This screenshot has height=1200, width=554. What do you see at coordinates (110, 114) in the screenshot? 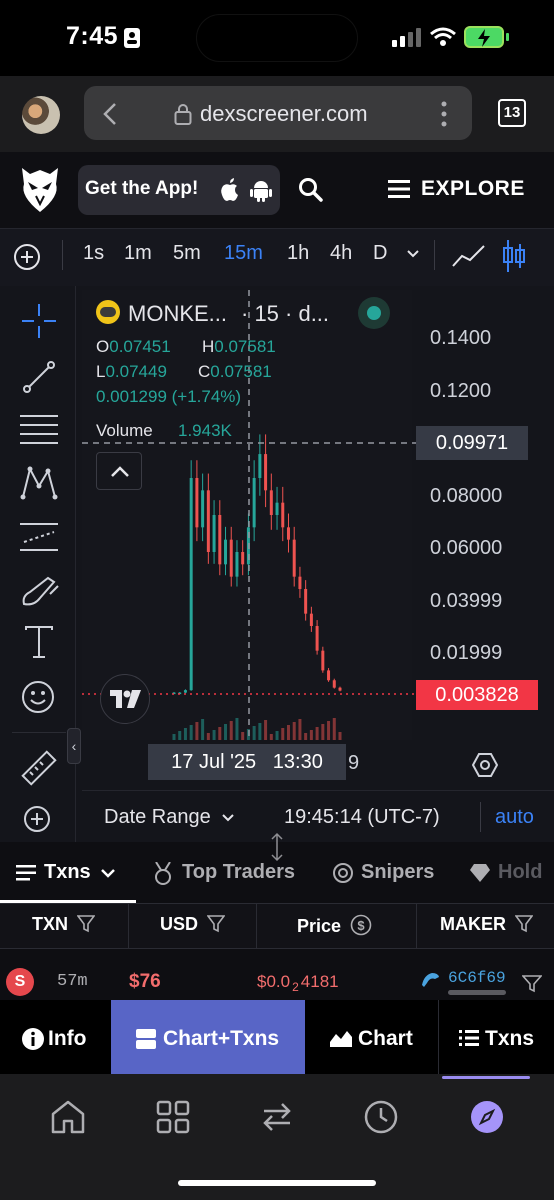
I see `back-chevron-icon` at bounding box center [110, 114].